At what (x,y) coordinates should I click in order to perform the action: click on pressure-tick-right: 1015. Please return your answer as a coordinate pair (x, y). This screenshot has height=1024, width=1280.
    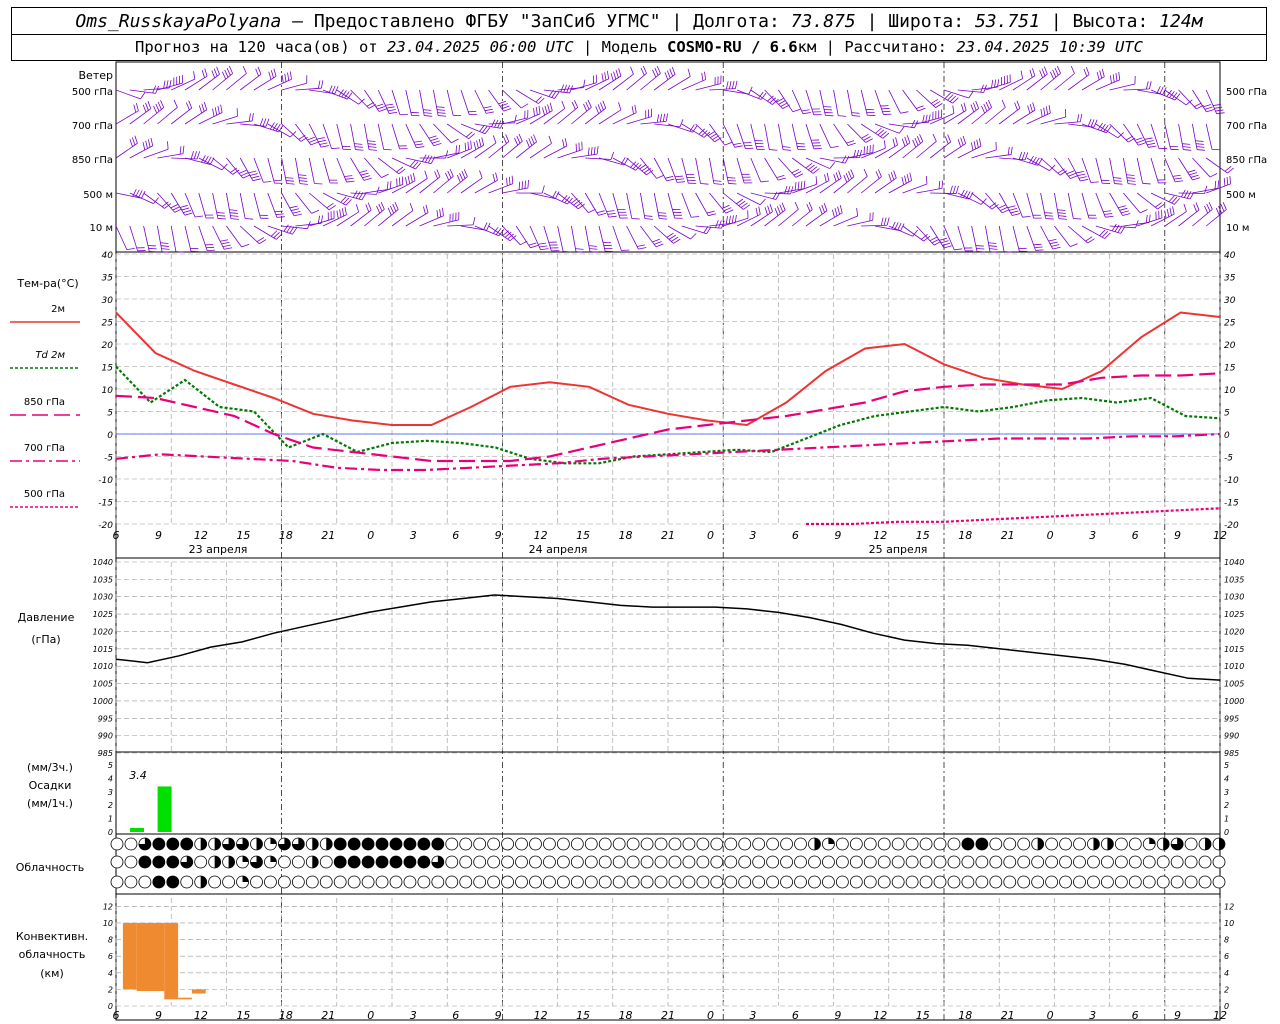
    Looking at the image, I should click on (1234, 649).